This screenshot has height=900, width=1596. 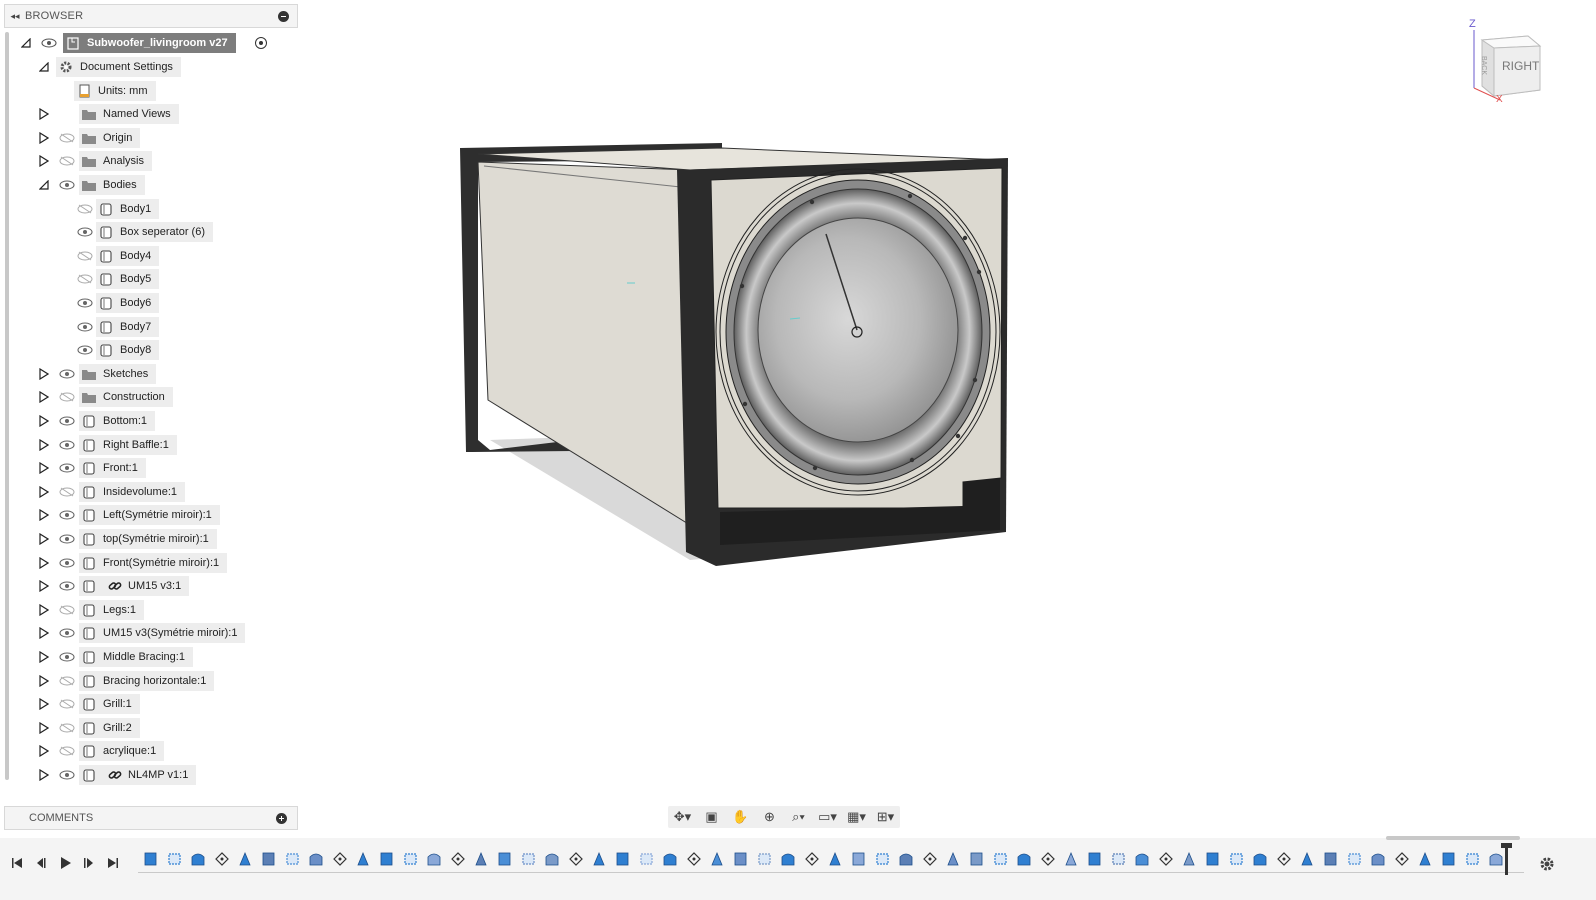 I want to click on tree-row: Construction, so click(x=150, y=397).